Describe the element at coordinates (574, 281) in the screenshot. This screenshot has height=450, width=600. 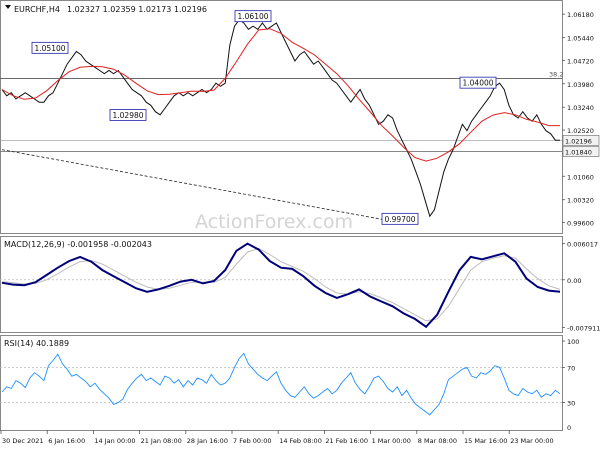
I see `macd-axis-label: 0.00` at that location.